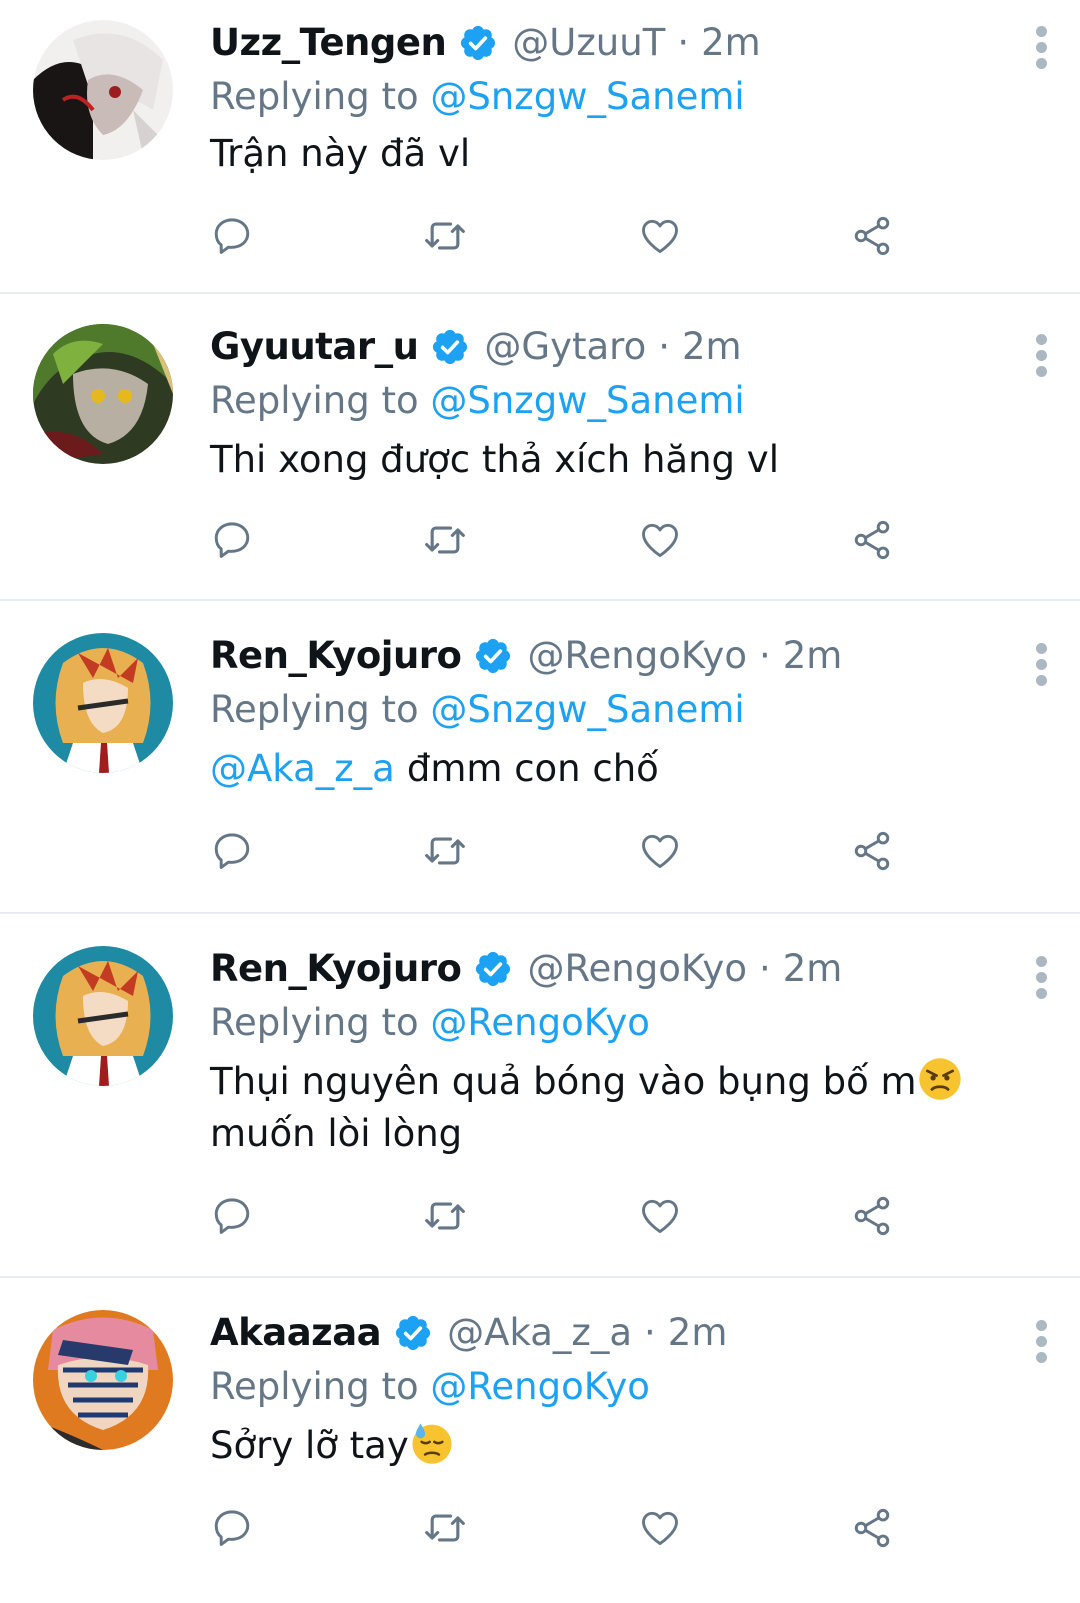 This screenshot has width=1080, height=1603. What do you see at coordinates (494, 459) in the screenshot?
I see `tweet-text-content: Thi xong được thả xích hăng vl` at bounding box center [494, 459].